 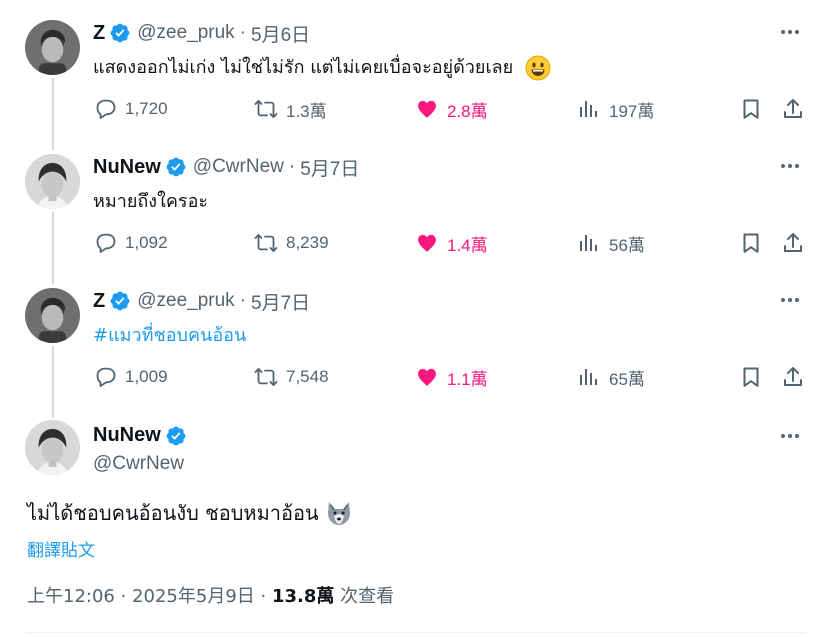 What do you see at coordinates (627, 245) in the screenshot?
I see `views-count: 56萬` at bounding box center [627, 245].